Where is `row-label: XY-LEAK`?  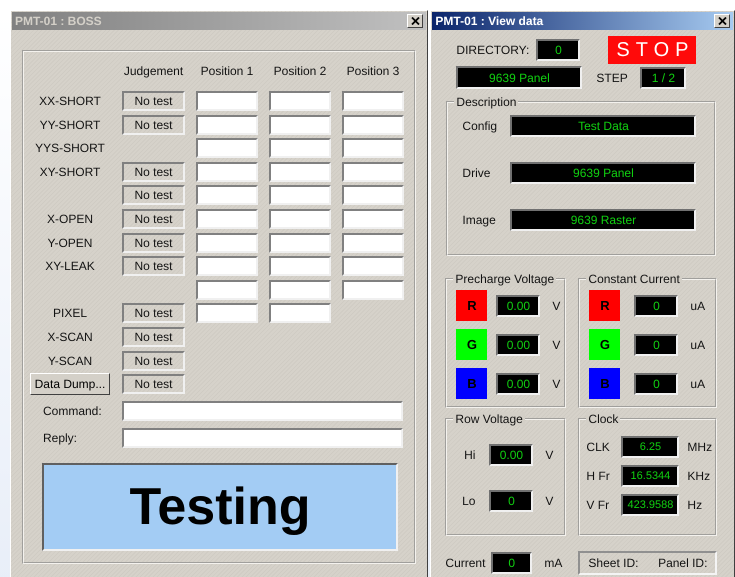
row-label: XY-LEAK is located at coordinates (70, 266).